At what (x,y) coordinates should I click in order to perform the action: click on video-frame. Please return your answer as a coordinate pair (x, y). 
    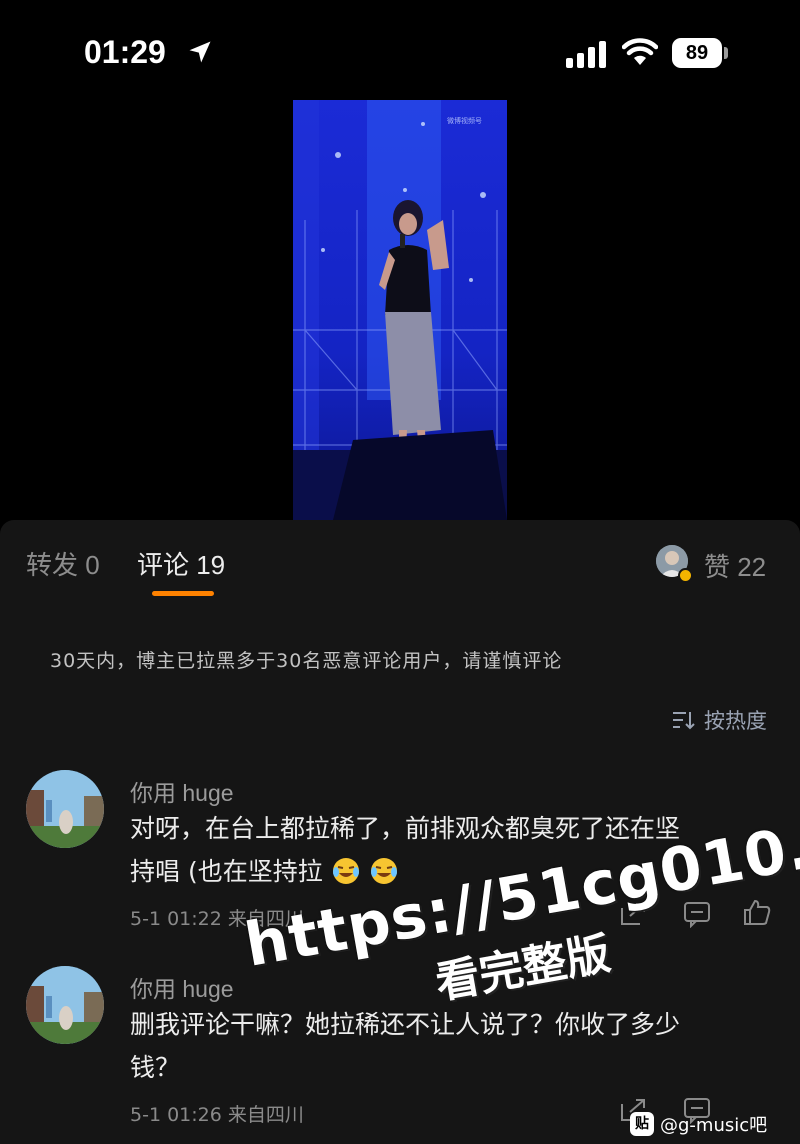
    Looking at the image, I should click on (400, 310).